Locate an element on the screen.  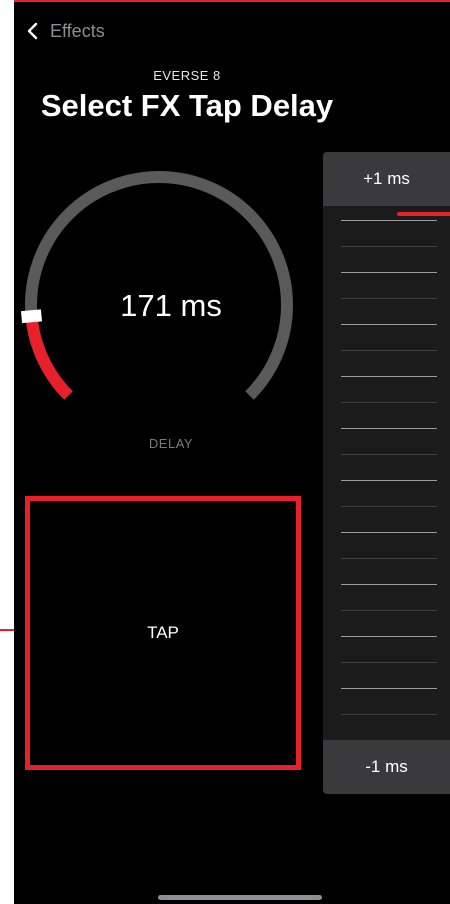
decrement-button: -1 ms is located at coordinates (386, 767).